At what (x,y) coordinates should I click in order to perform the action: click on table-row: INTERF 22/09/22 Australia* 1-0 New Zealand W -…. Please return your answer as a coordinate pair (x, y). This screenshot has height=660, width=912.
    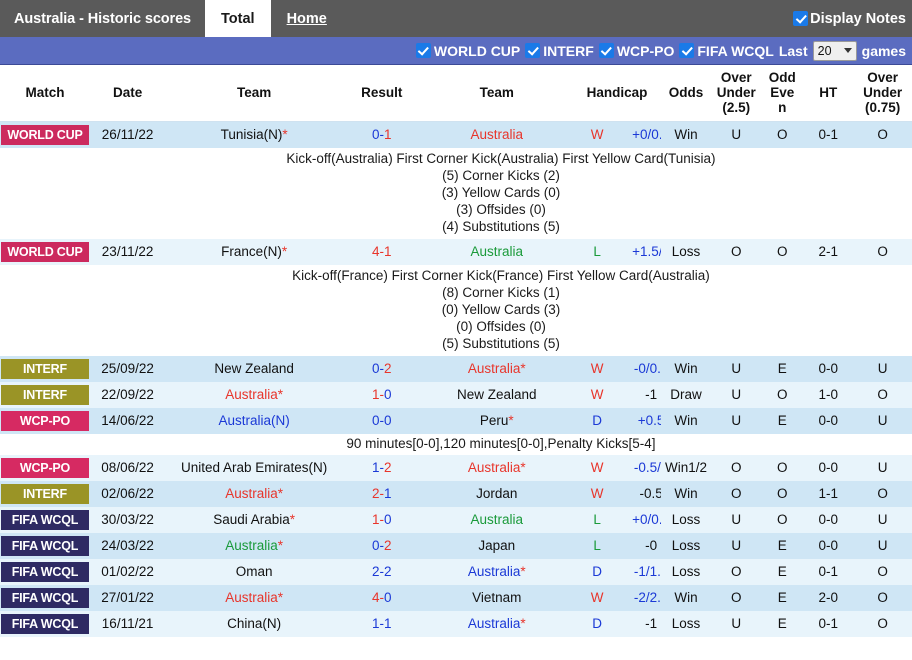
    Looking at the image, I should click on (456, 394).